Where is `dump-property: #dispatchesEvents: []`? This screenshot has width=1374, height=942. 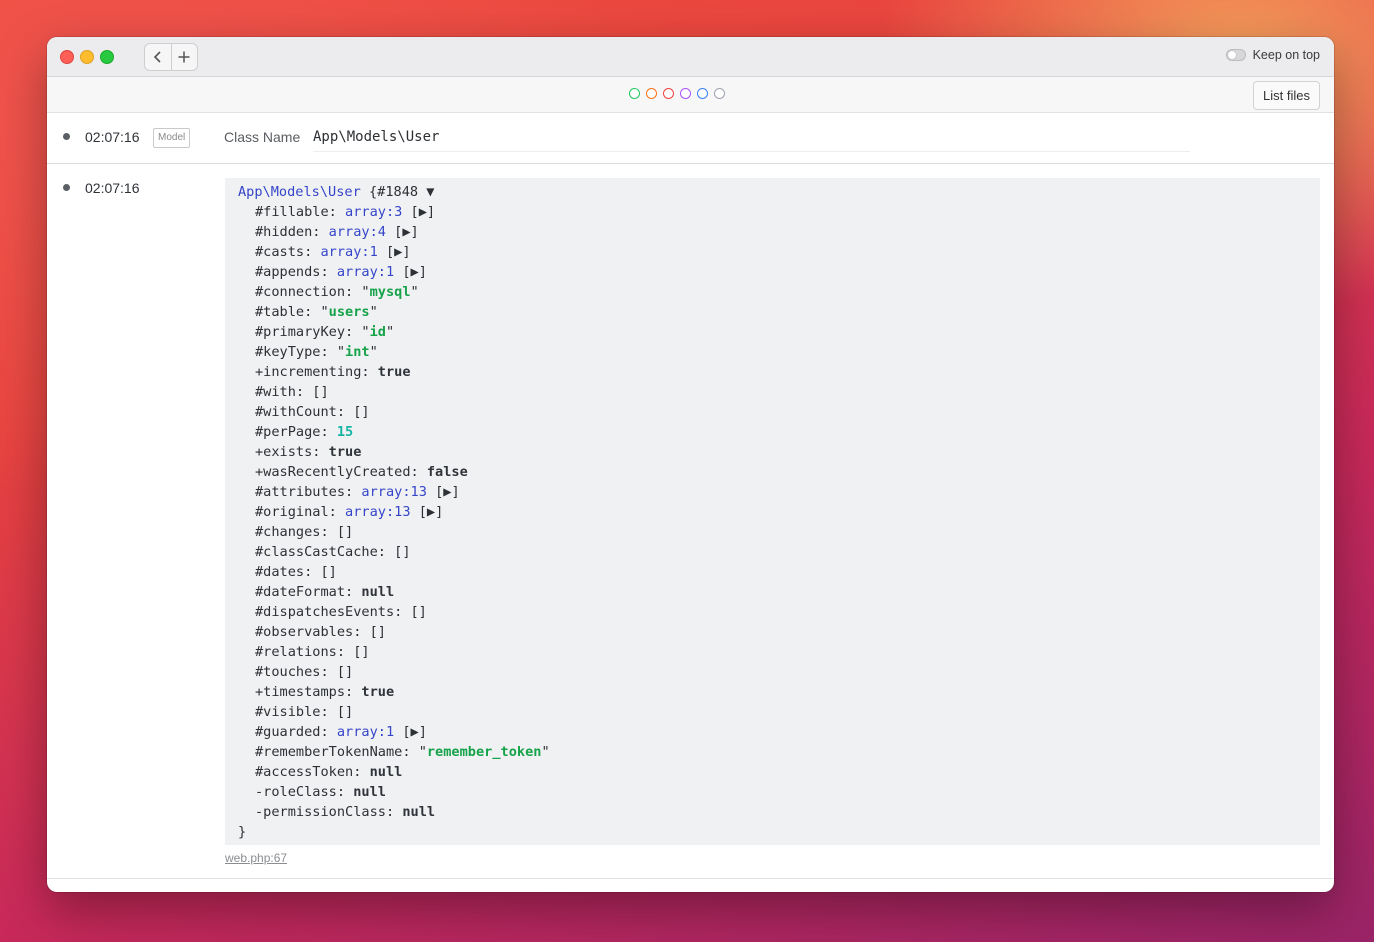
dump-property: #dispatchesEvents: [] is located at coordinates (779, 612).